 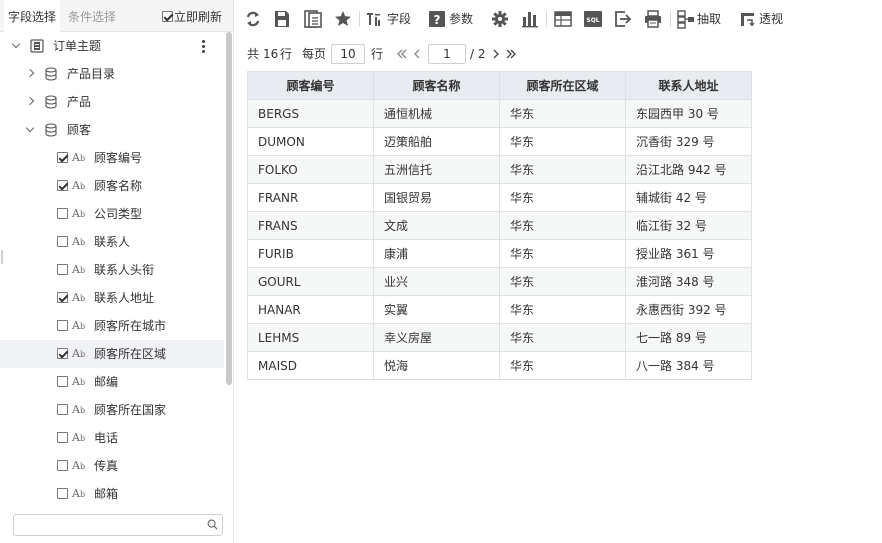 What do you see at coordinates (700, 19) in the screenshot?
I see `extract-button: 抽取` at bounding box center [700, 19].